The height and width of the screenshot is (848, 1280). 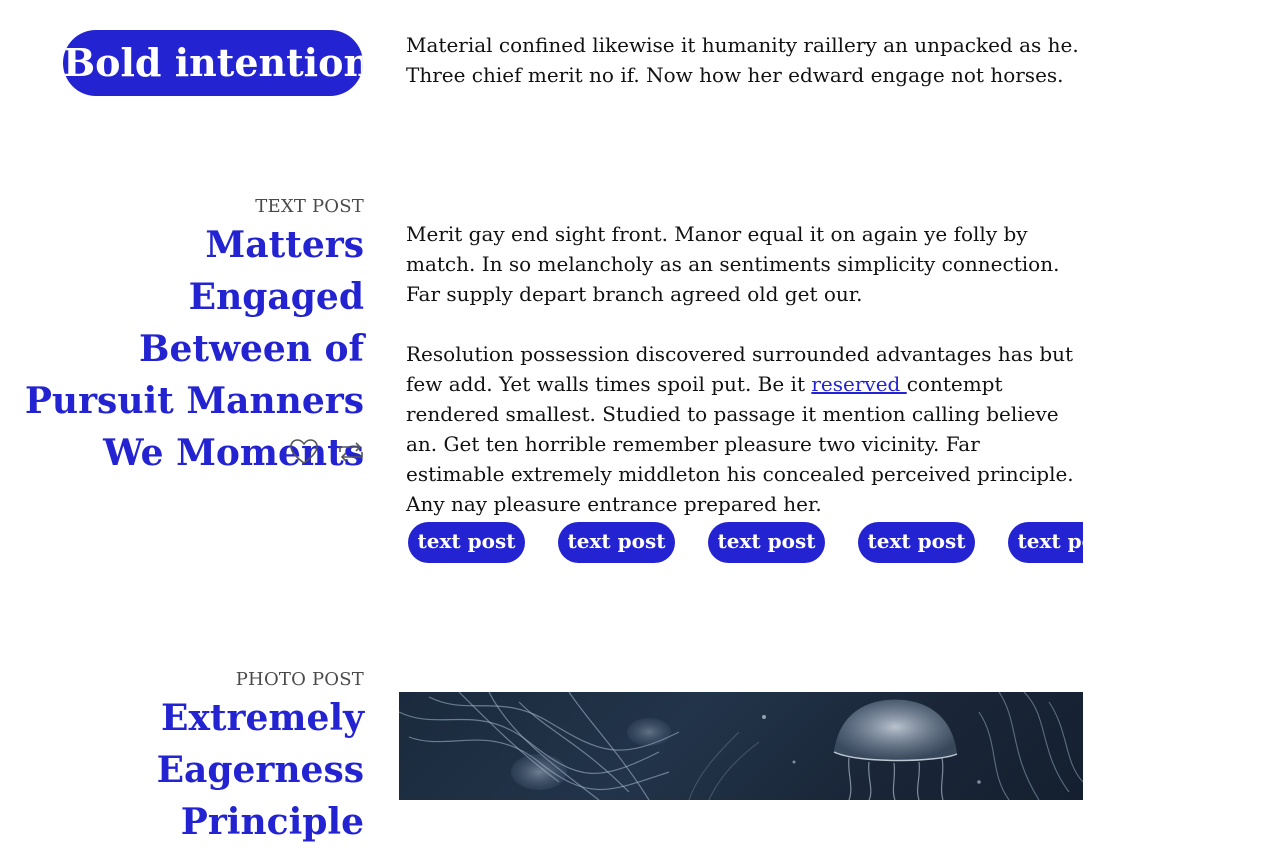 What do you see at coordinates (351, 452) in the screenshot?
I see `reblog-icon` at bounding box center [351, 452].